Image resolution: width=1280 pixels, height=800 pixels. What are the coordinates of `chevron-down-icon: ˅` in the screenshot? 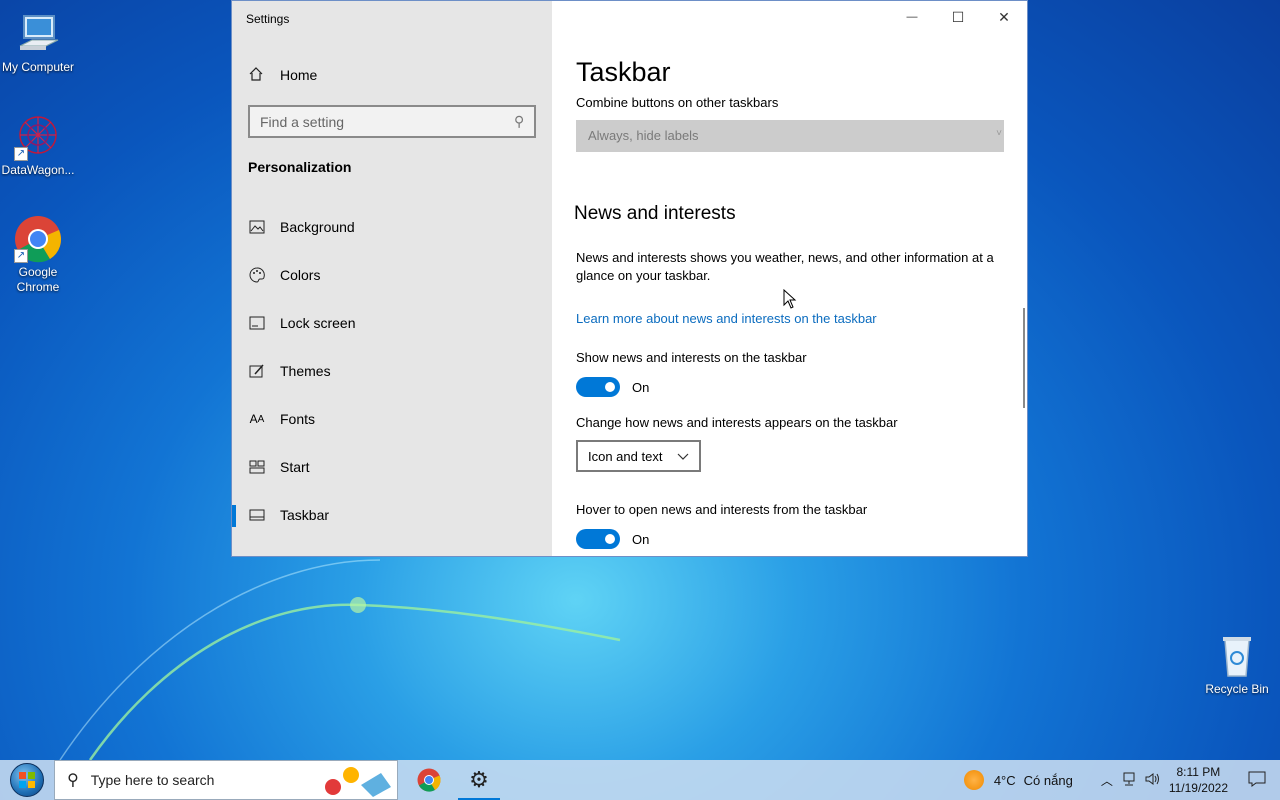 It's located at (999, 133).